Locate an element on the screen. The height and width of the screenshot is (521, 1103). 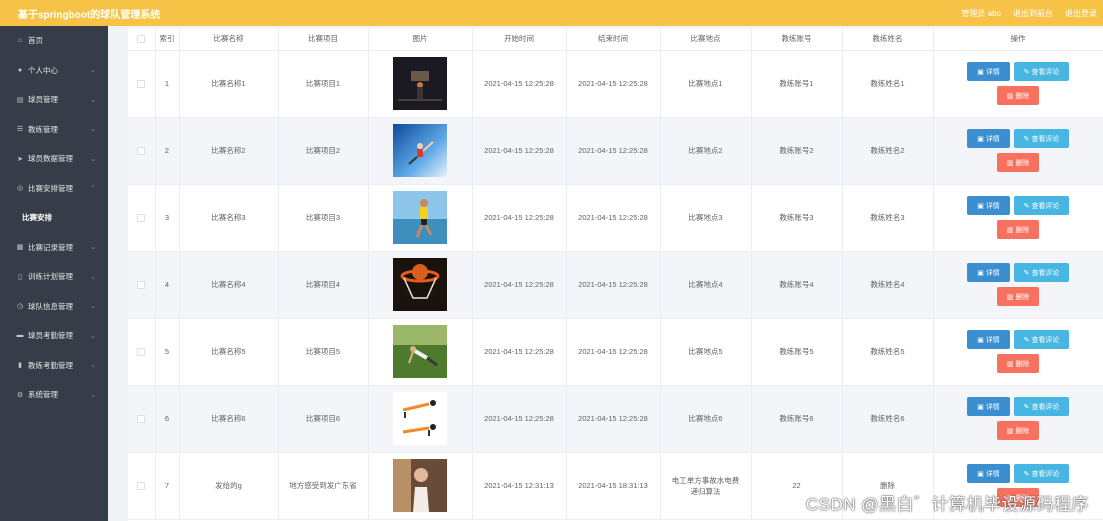
cell-coach-account: 教练账号2 is located at coordinates (797, 151).